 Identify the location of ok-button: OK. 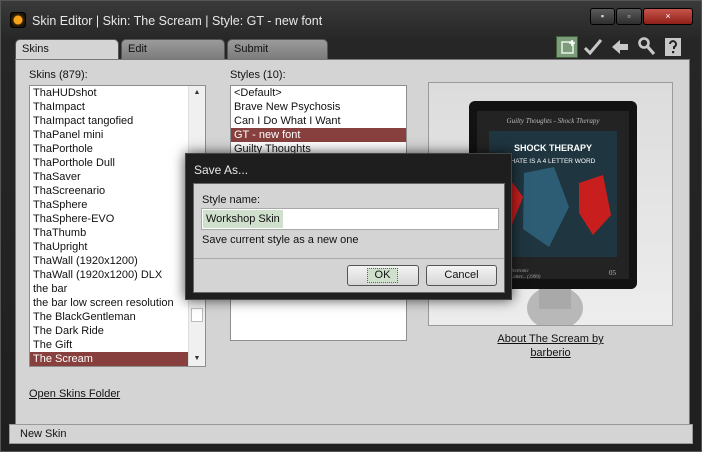
(383, 275).